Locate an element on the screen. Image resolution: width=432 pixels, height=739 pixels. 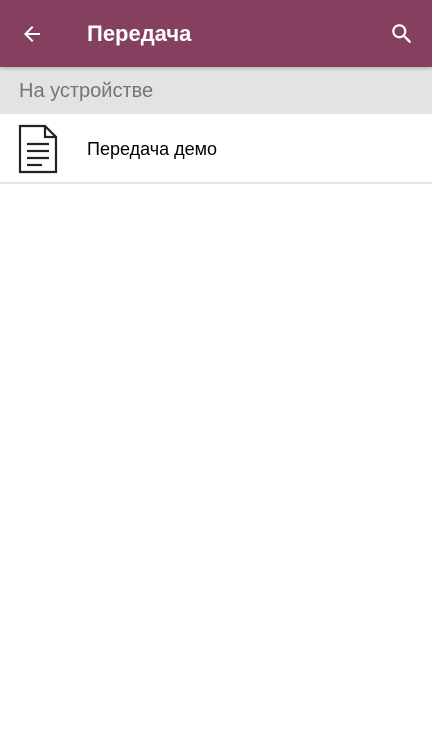
top-app-bar: Передача is located at coordinates (216, 33).